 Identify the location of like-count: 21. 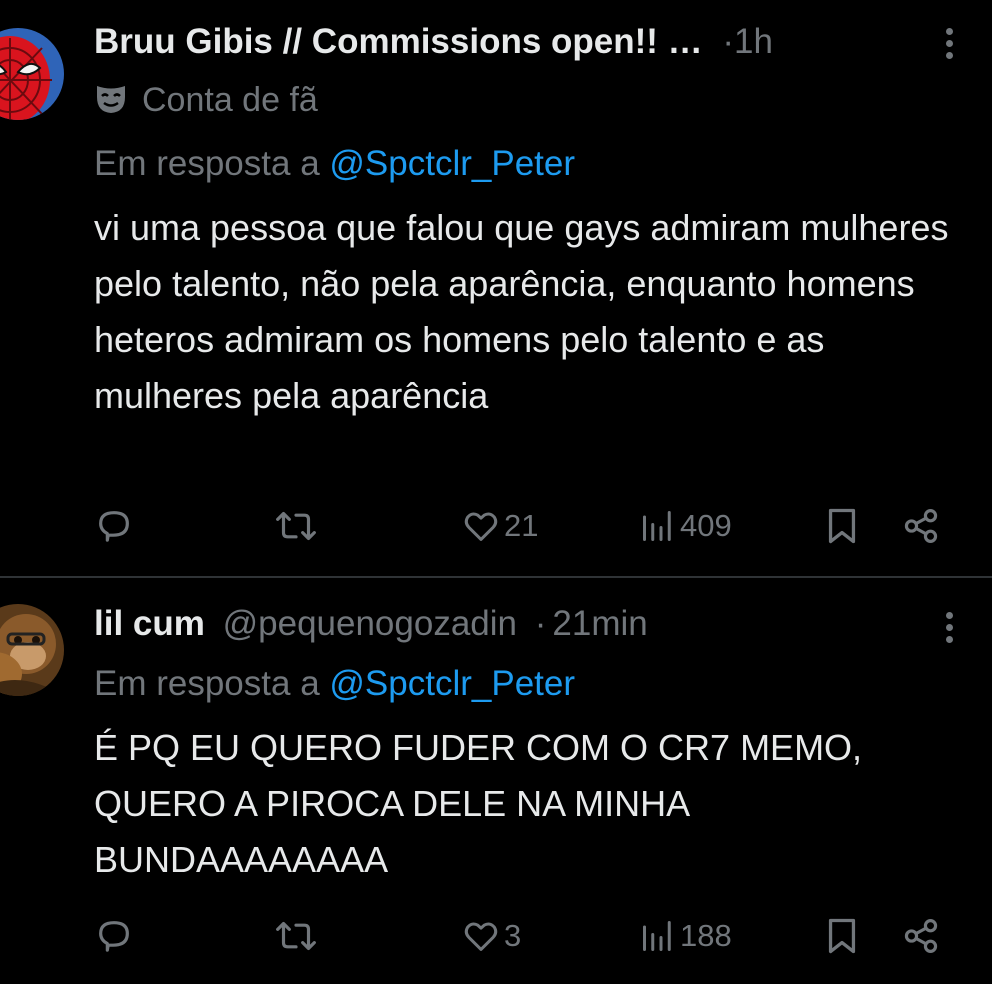
(521, 525).